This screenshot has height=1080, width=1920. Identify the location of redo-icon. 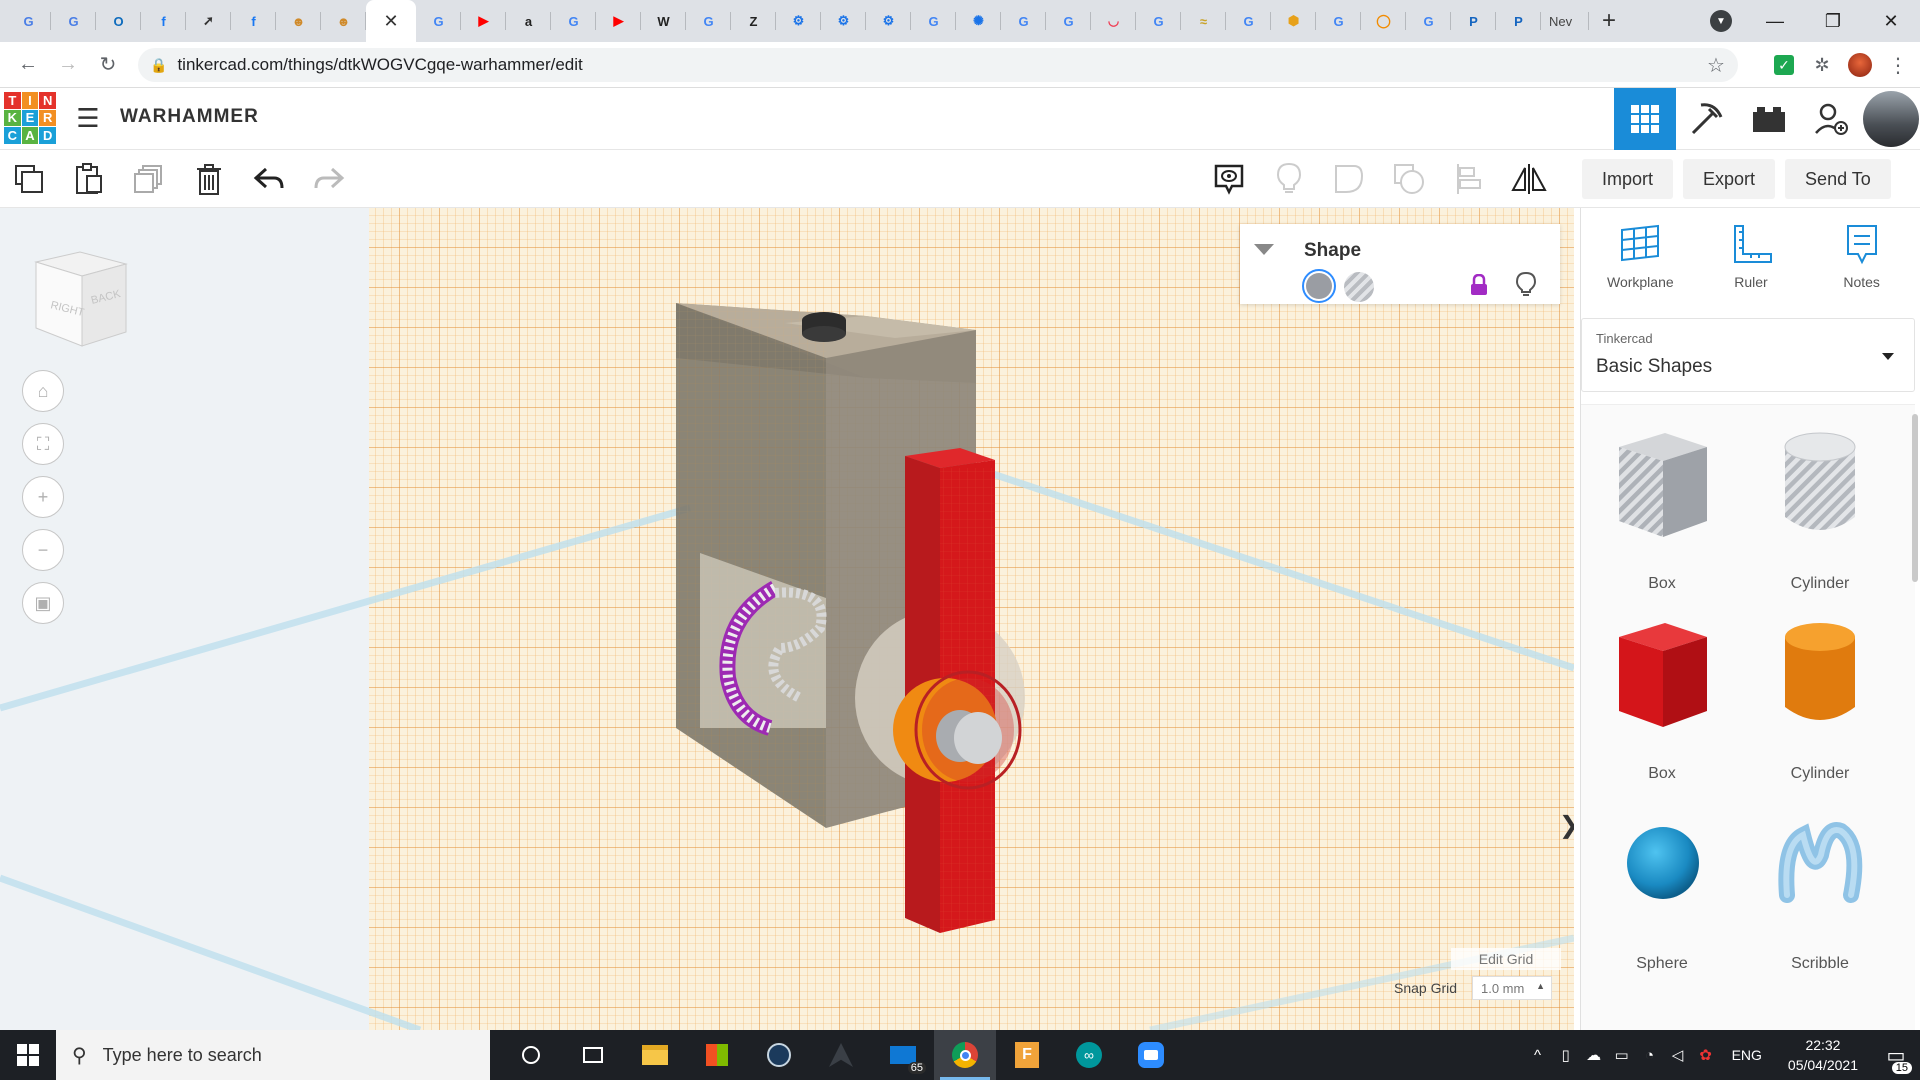
(329, 179).